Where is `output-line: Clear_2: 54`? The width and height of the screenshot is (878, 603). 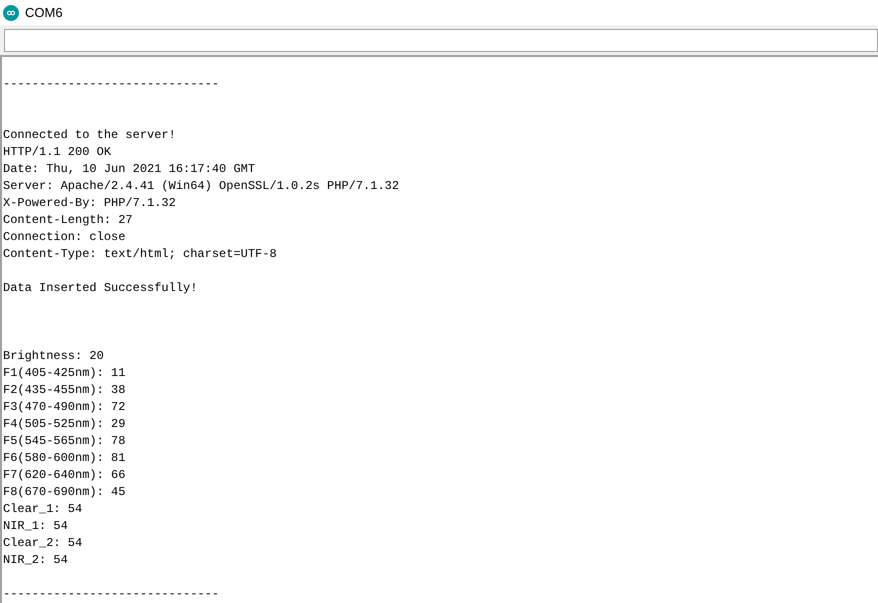 output-line: Clear_2: 54 is located at coordinates (42, 543).